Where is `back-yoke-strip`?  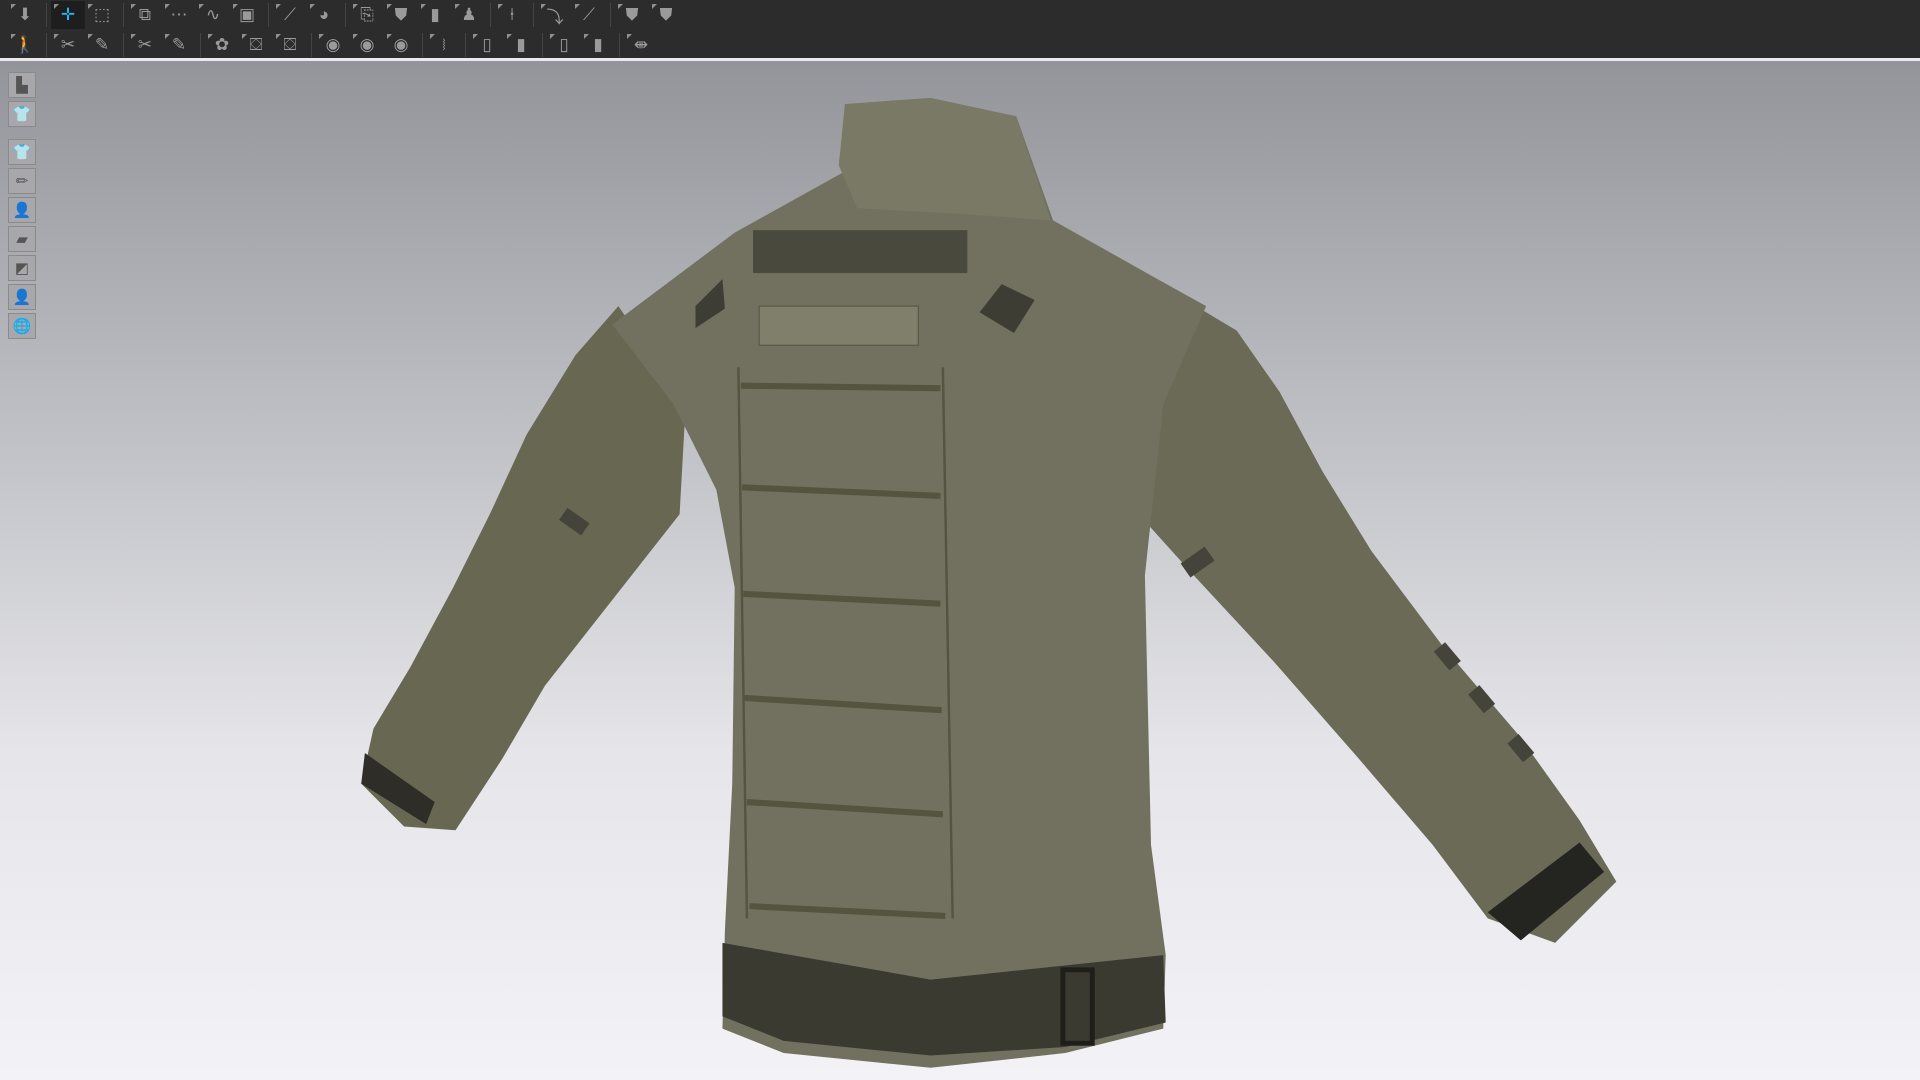 back-yoke-strip is located at coordinates (860, 252).